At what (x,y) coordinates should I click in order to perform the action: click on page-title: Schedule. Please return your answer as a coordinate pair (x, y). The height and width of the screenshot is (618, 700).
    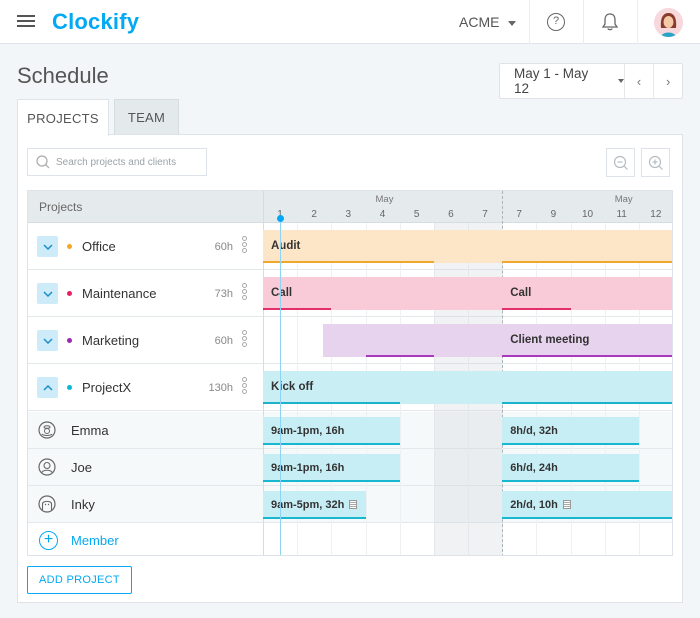
    Looking at the image, I should click on (63, 75).